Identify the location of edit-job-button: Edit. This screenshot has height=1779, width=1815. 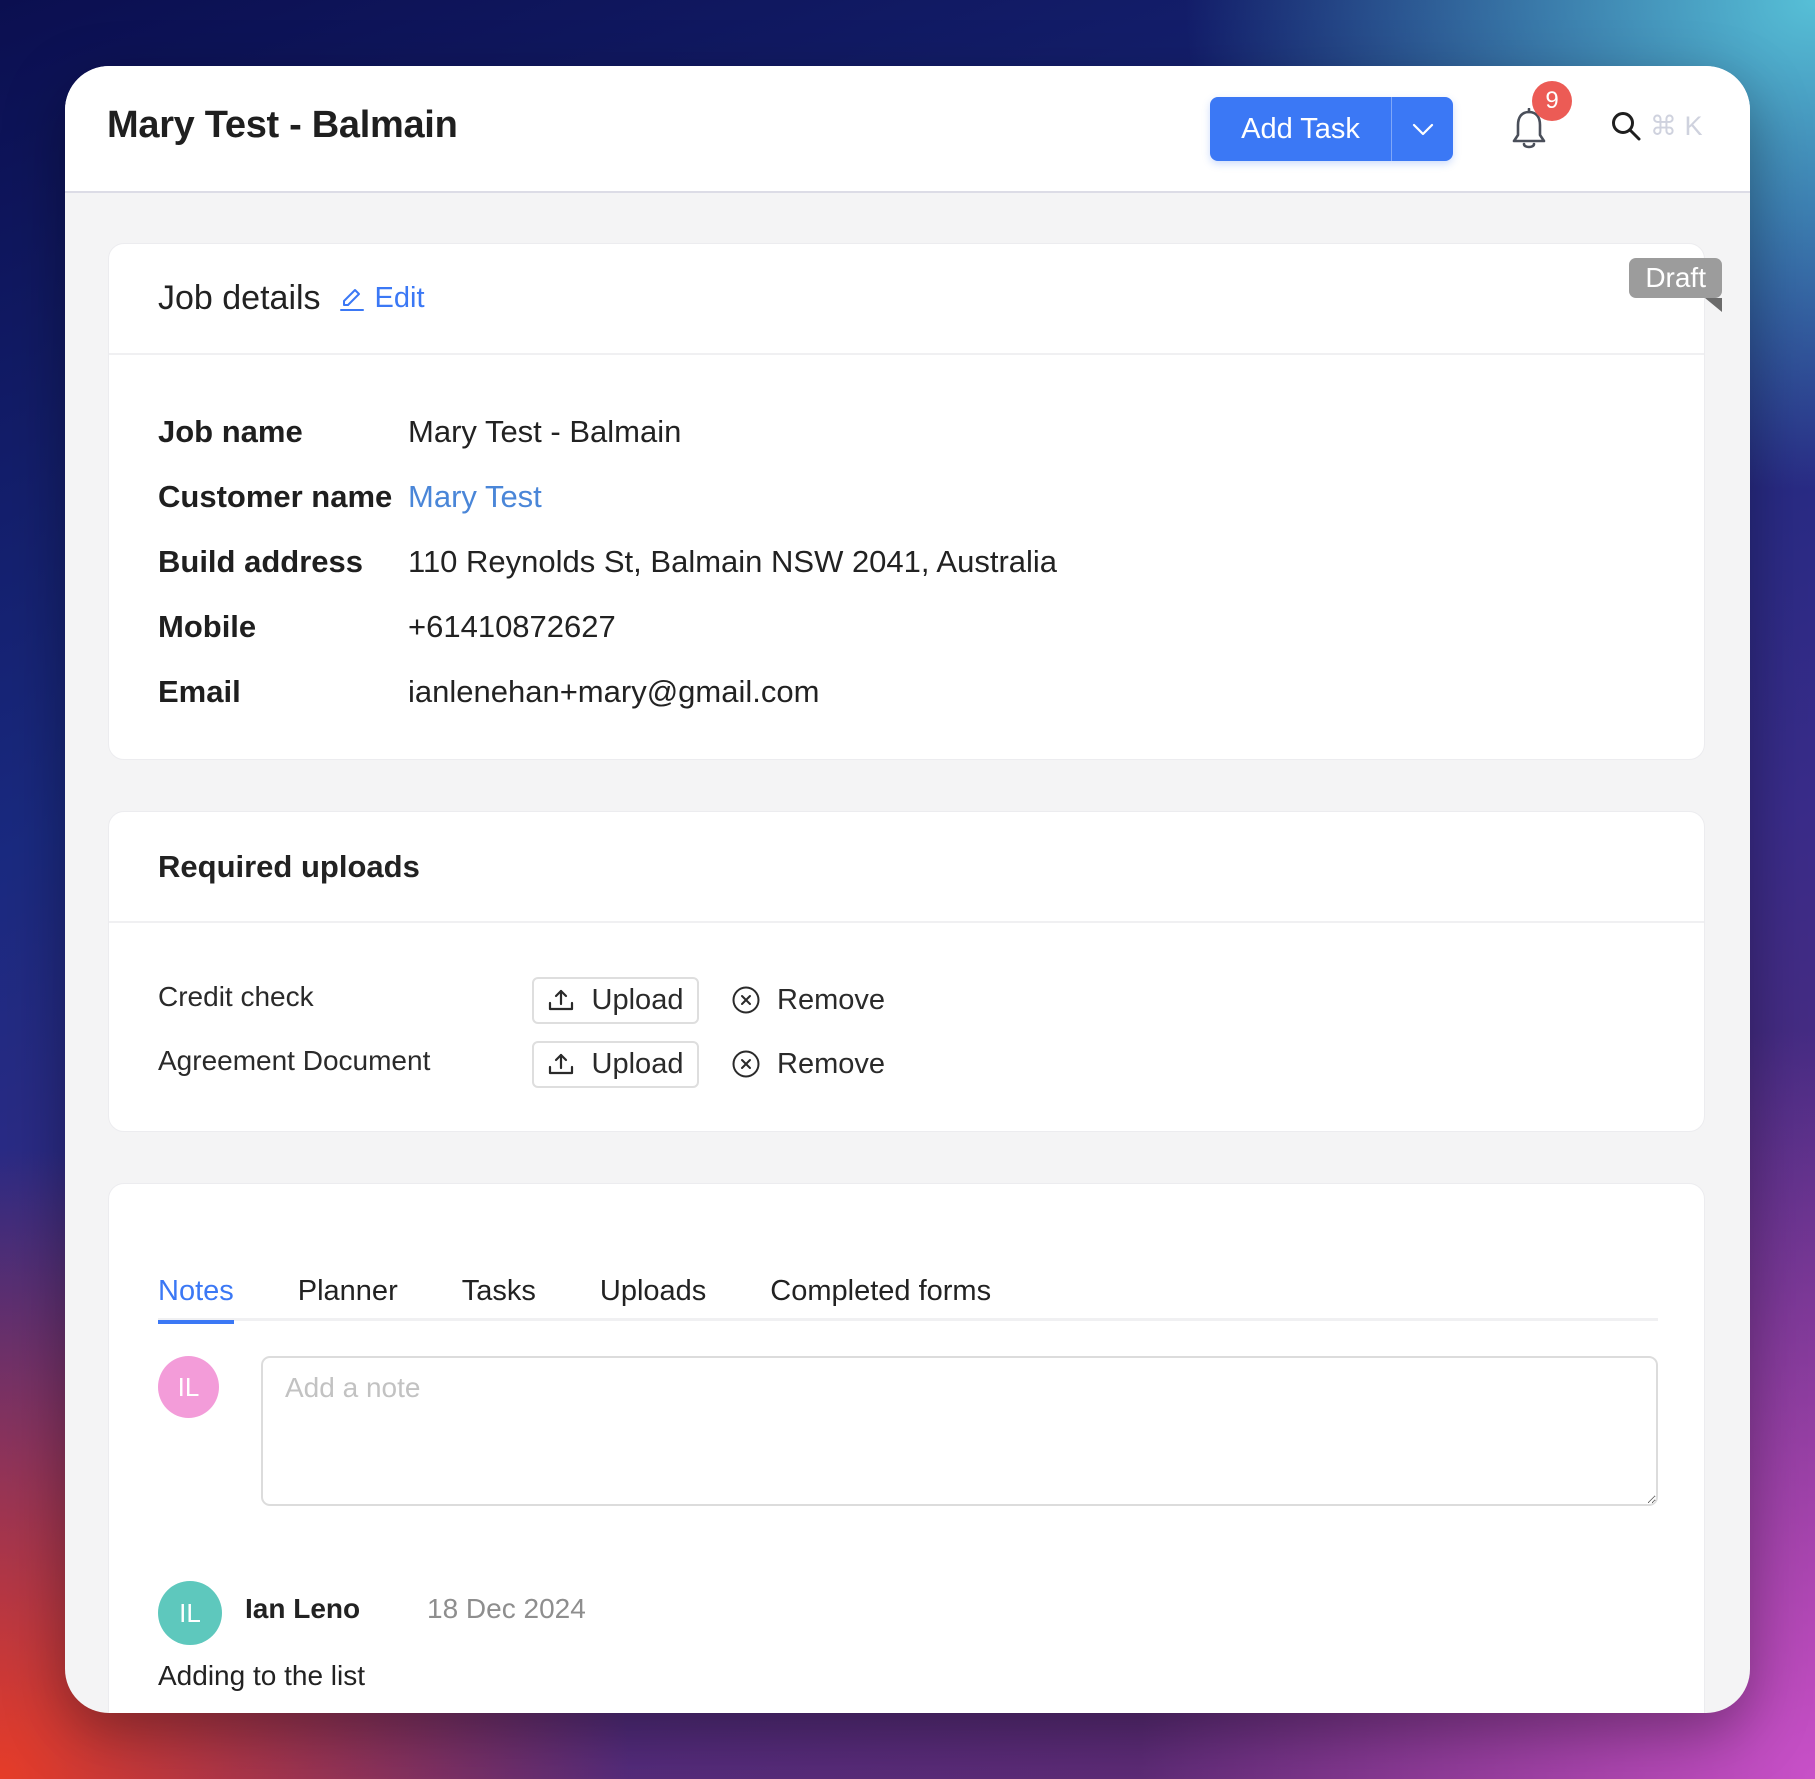
(382, 298).